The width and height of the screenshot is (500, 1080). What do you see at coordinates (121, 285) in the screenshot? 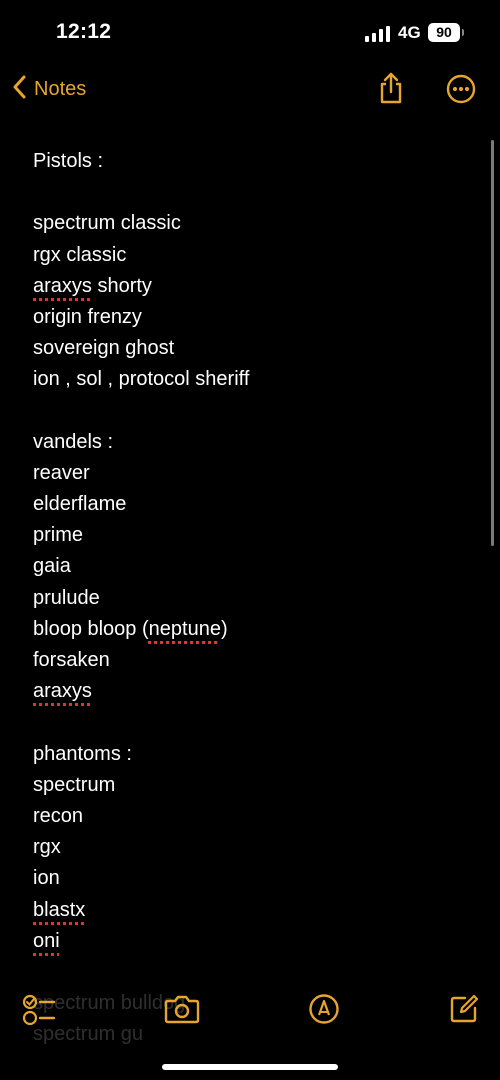
I see `note-line-text: shorty` at bounding box center [121, 285].